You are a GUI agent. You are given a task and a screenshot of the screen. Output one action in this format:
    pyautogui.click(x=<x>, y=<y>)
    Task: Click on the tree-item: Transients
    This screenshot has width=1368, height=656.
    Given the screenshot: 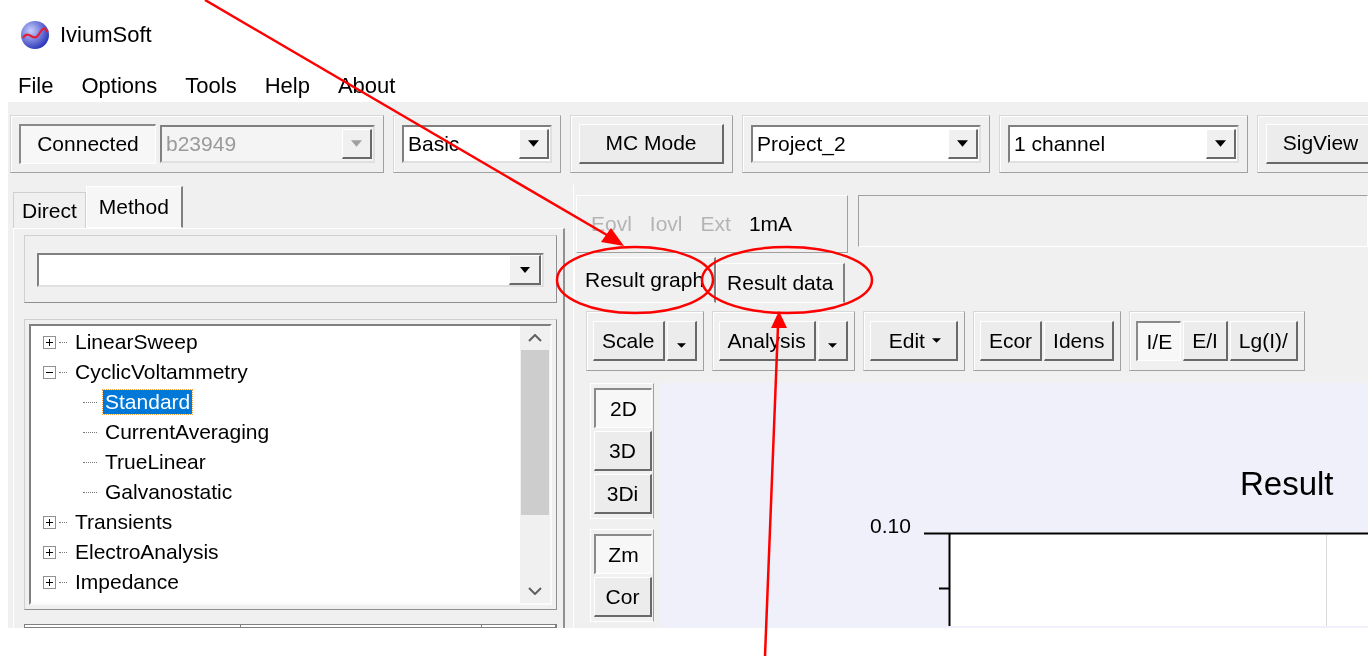 What is the action you would take?
    pyautogui.click(x=124, y=522)
    